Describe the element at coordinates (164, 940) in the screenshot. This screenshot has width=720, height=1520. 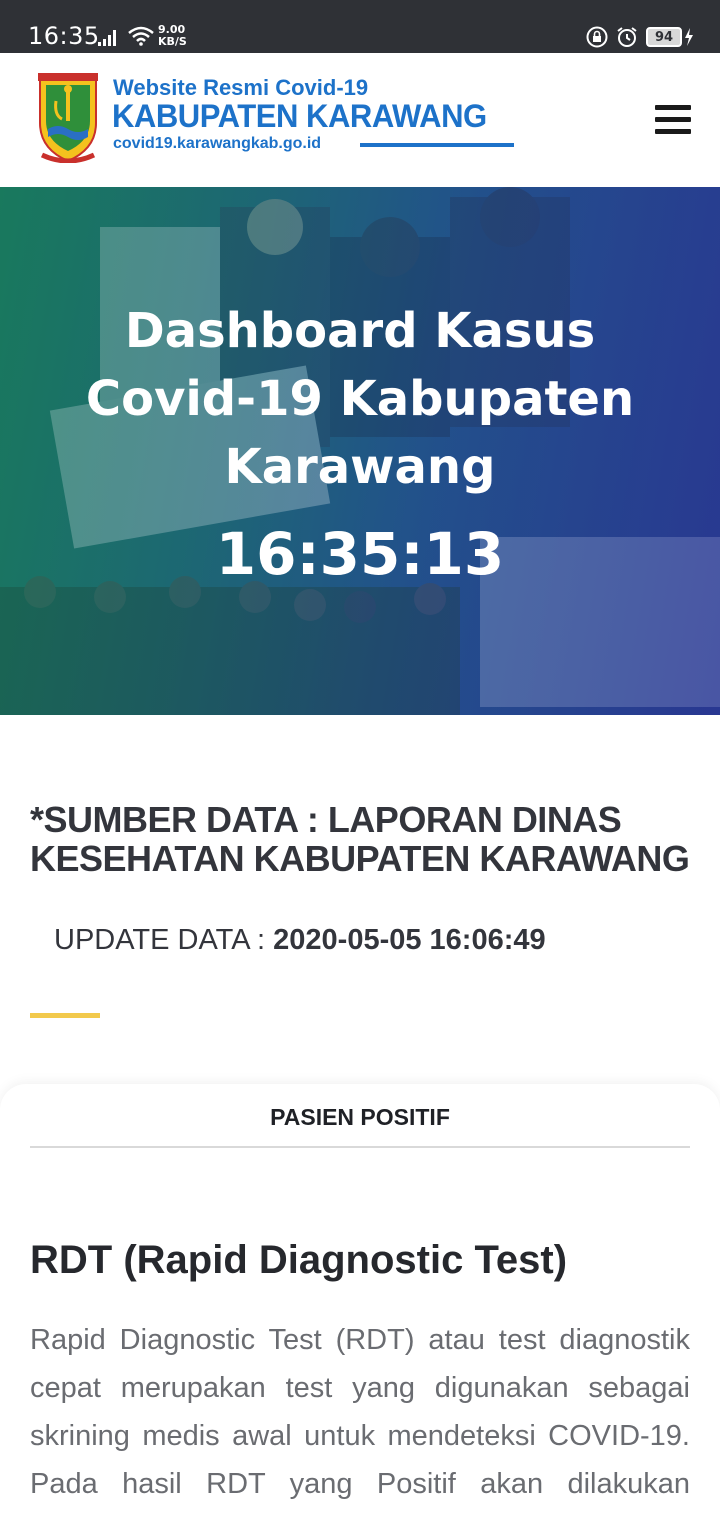
I see `update-label: UPDATE DATA :` at that location.